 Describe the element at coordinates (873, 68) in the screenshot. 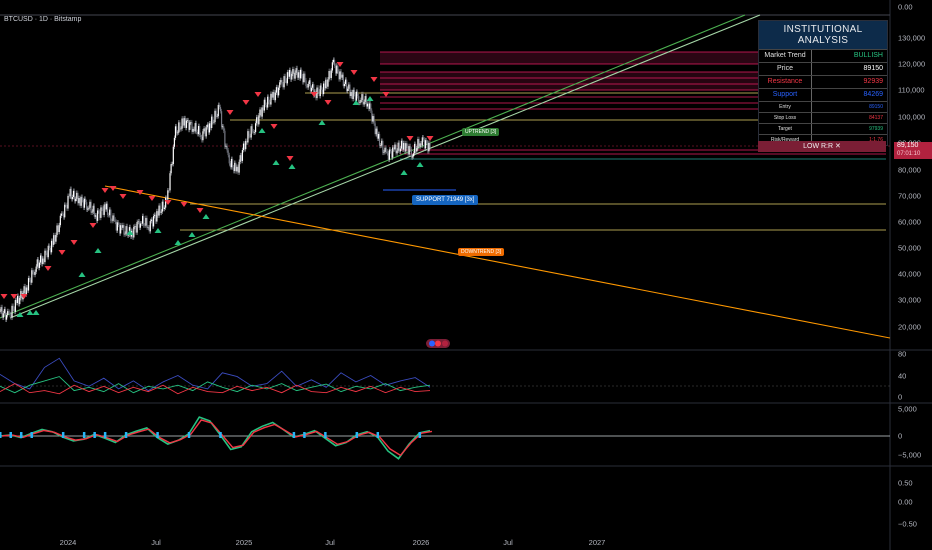

I see `panel-row-value: 89150` at that location.